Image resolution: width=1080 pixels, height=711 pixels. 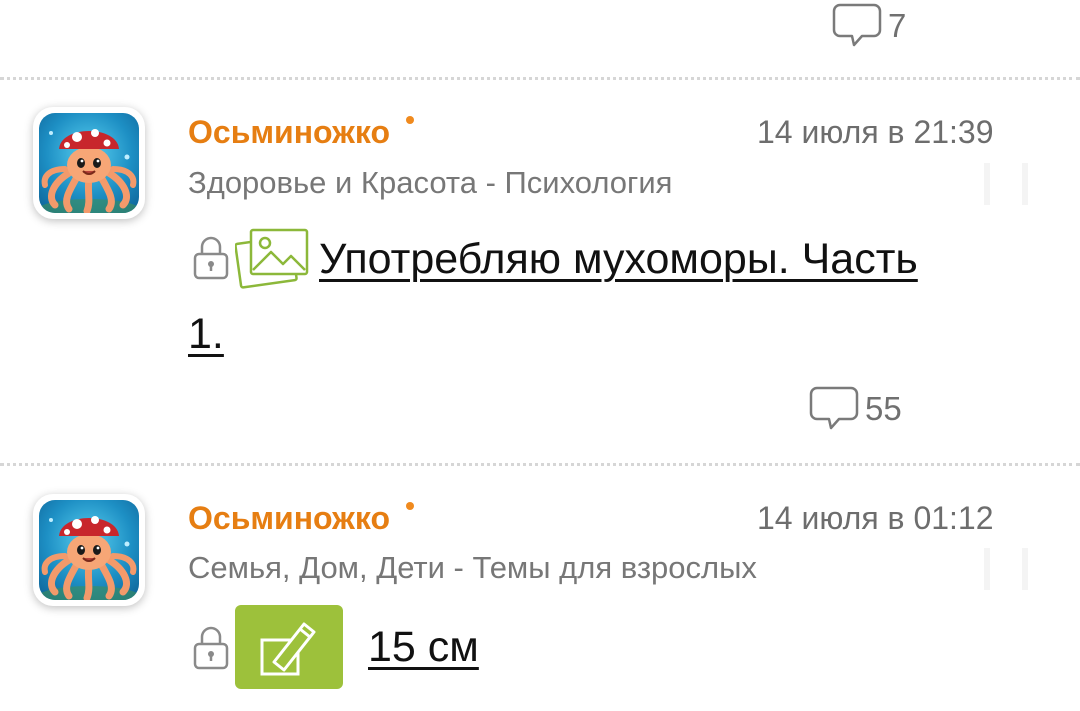 What do you see at coordinates (206, 334) in the screenshot?
I see `post-title-link-continuation: 1.` at bounding box center [206, 334].